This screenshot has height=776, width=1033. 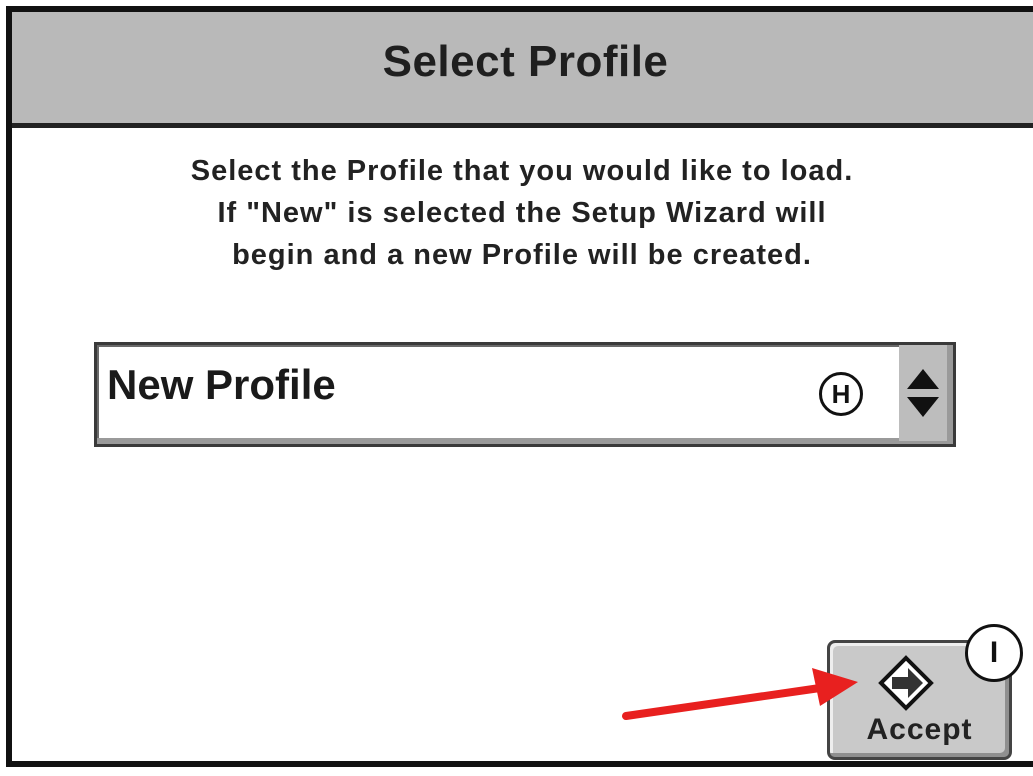 I want to click on up-down-arrows-icon, so click(x=923, y=393).